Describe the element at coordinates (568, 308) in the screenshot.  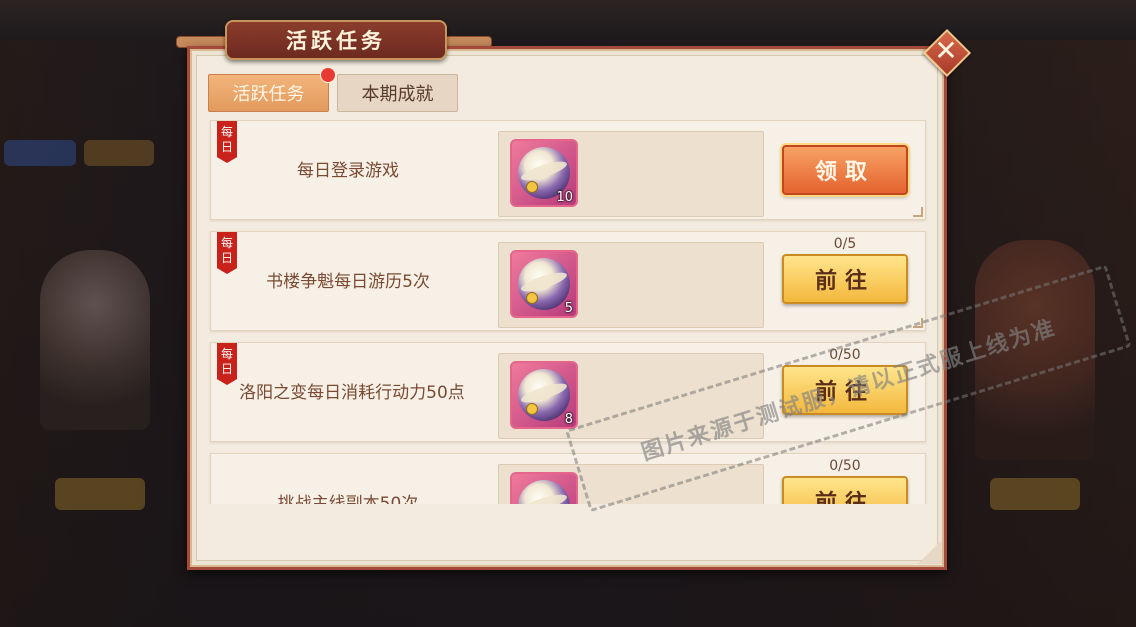
I see `reward-count: 5` at that location.